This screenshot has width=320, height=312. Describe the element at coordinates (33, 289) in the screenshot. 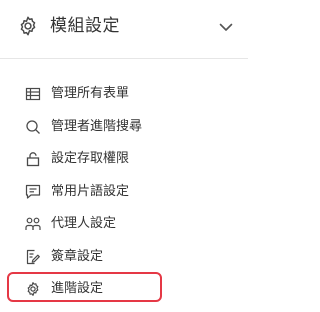

I see `settings-icon` at that location.